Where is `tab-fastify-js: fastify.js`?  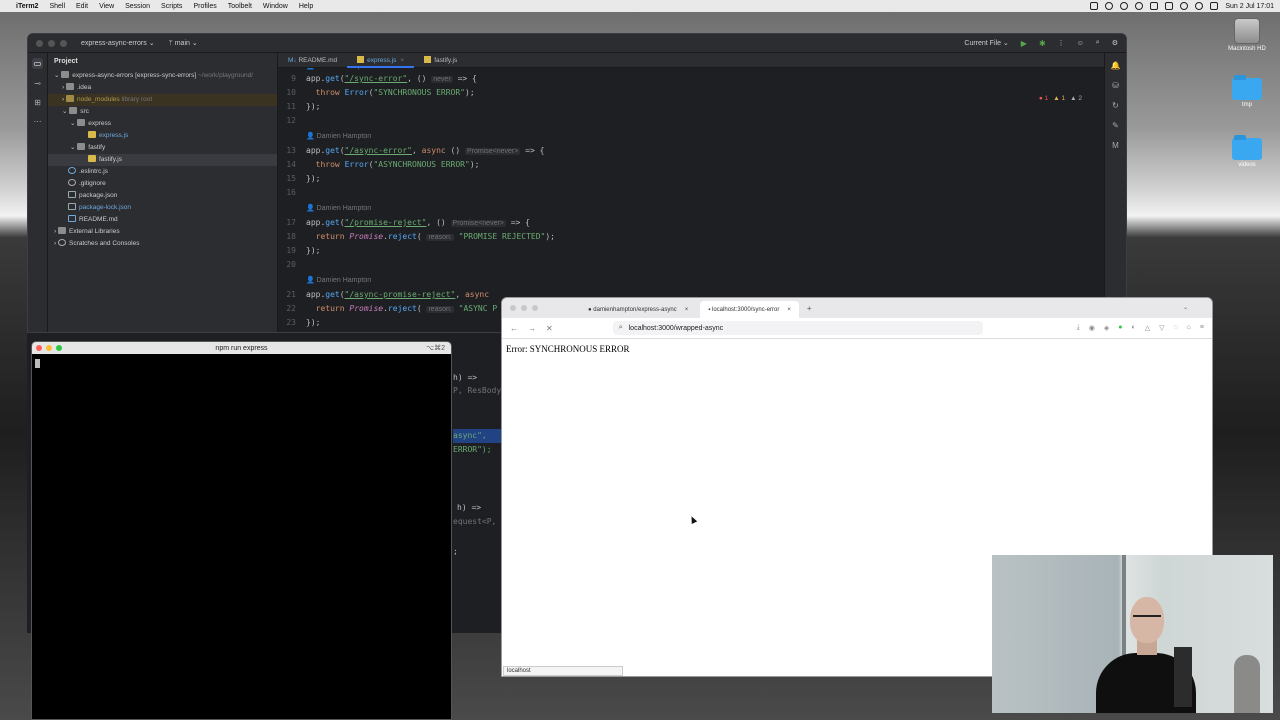
tab-fastify-js: fastify.js is located at coordinates (440, 60).